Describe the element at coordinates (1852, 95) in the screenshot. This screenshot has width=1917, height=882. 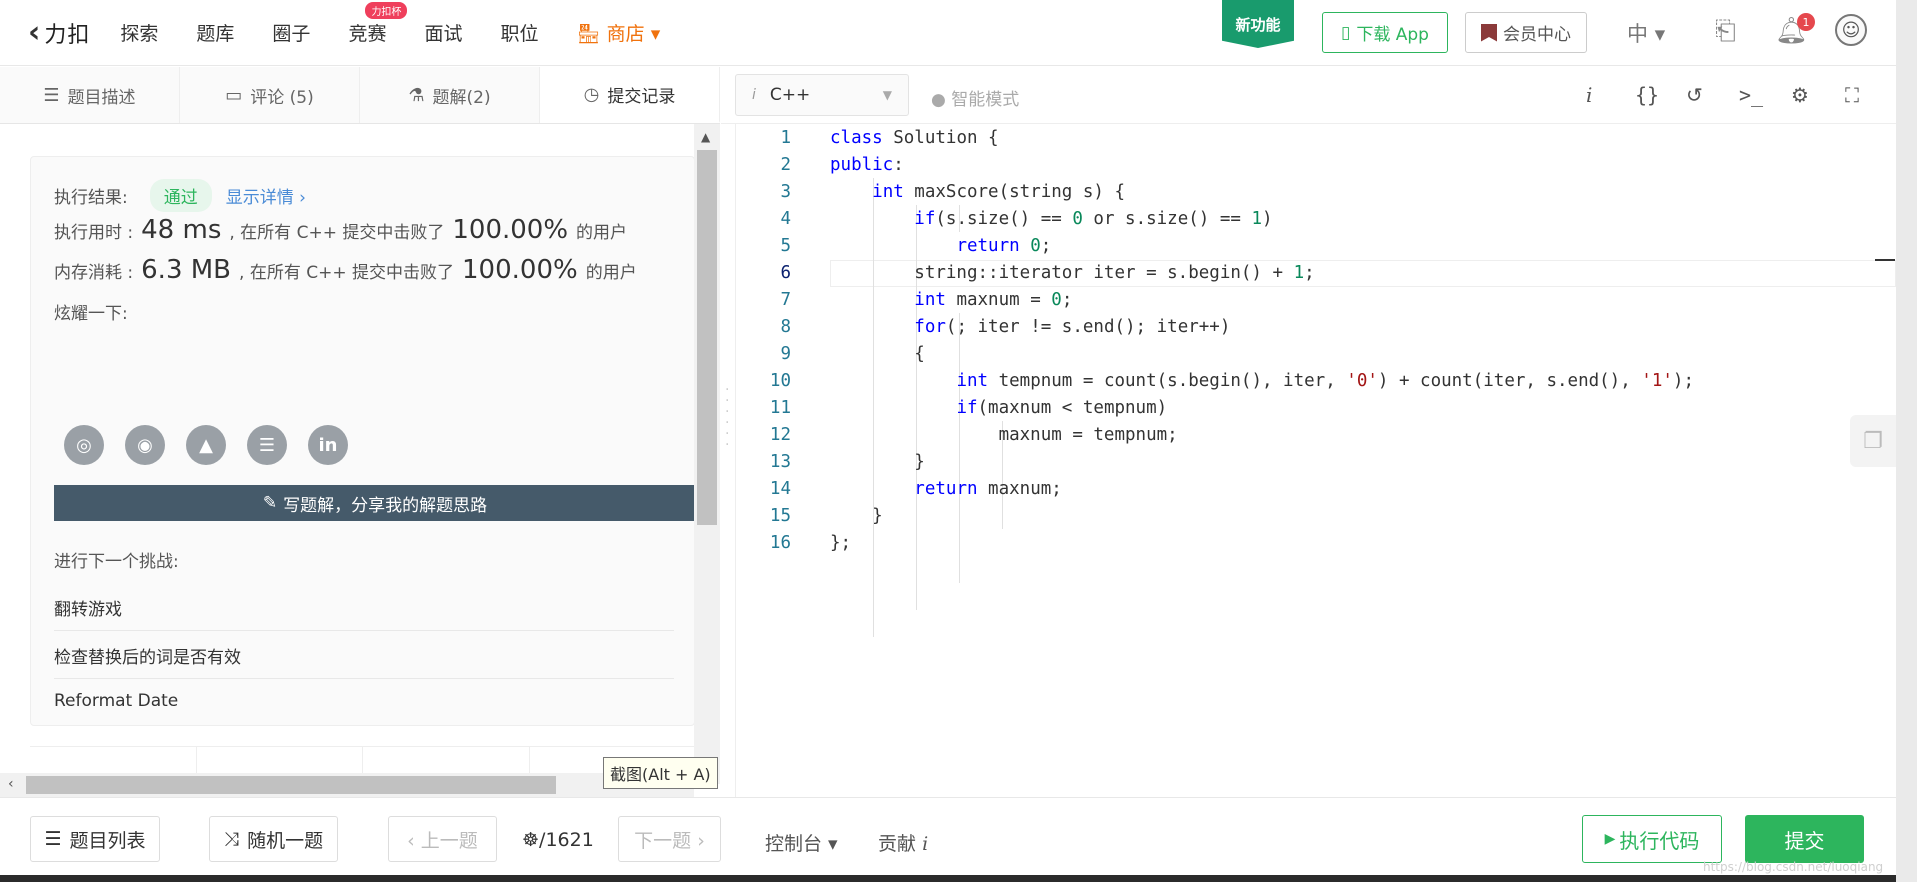
I see `fullscreen-icon: ⛶` at that location.